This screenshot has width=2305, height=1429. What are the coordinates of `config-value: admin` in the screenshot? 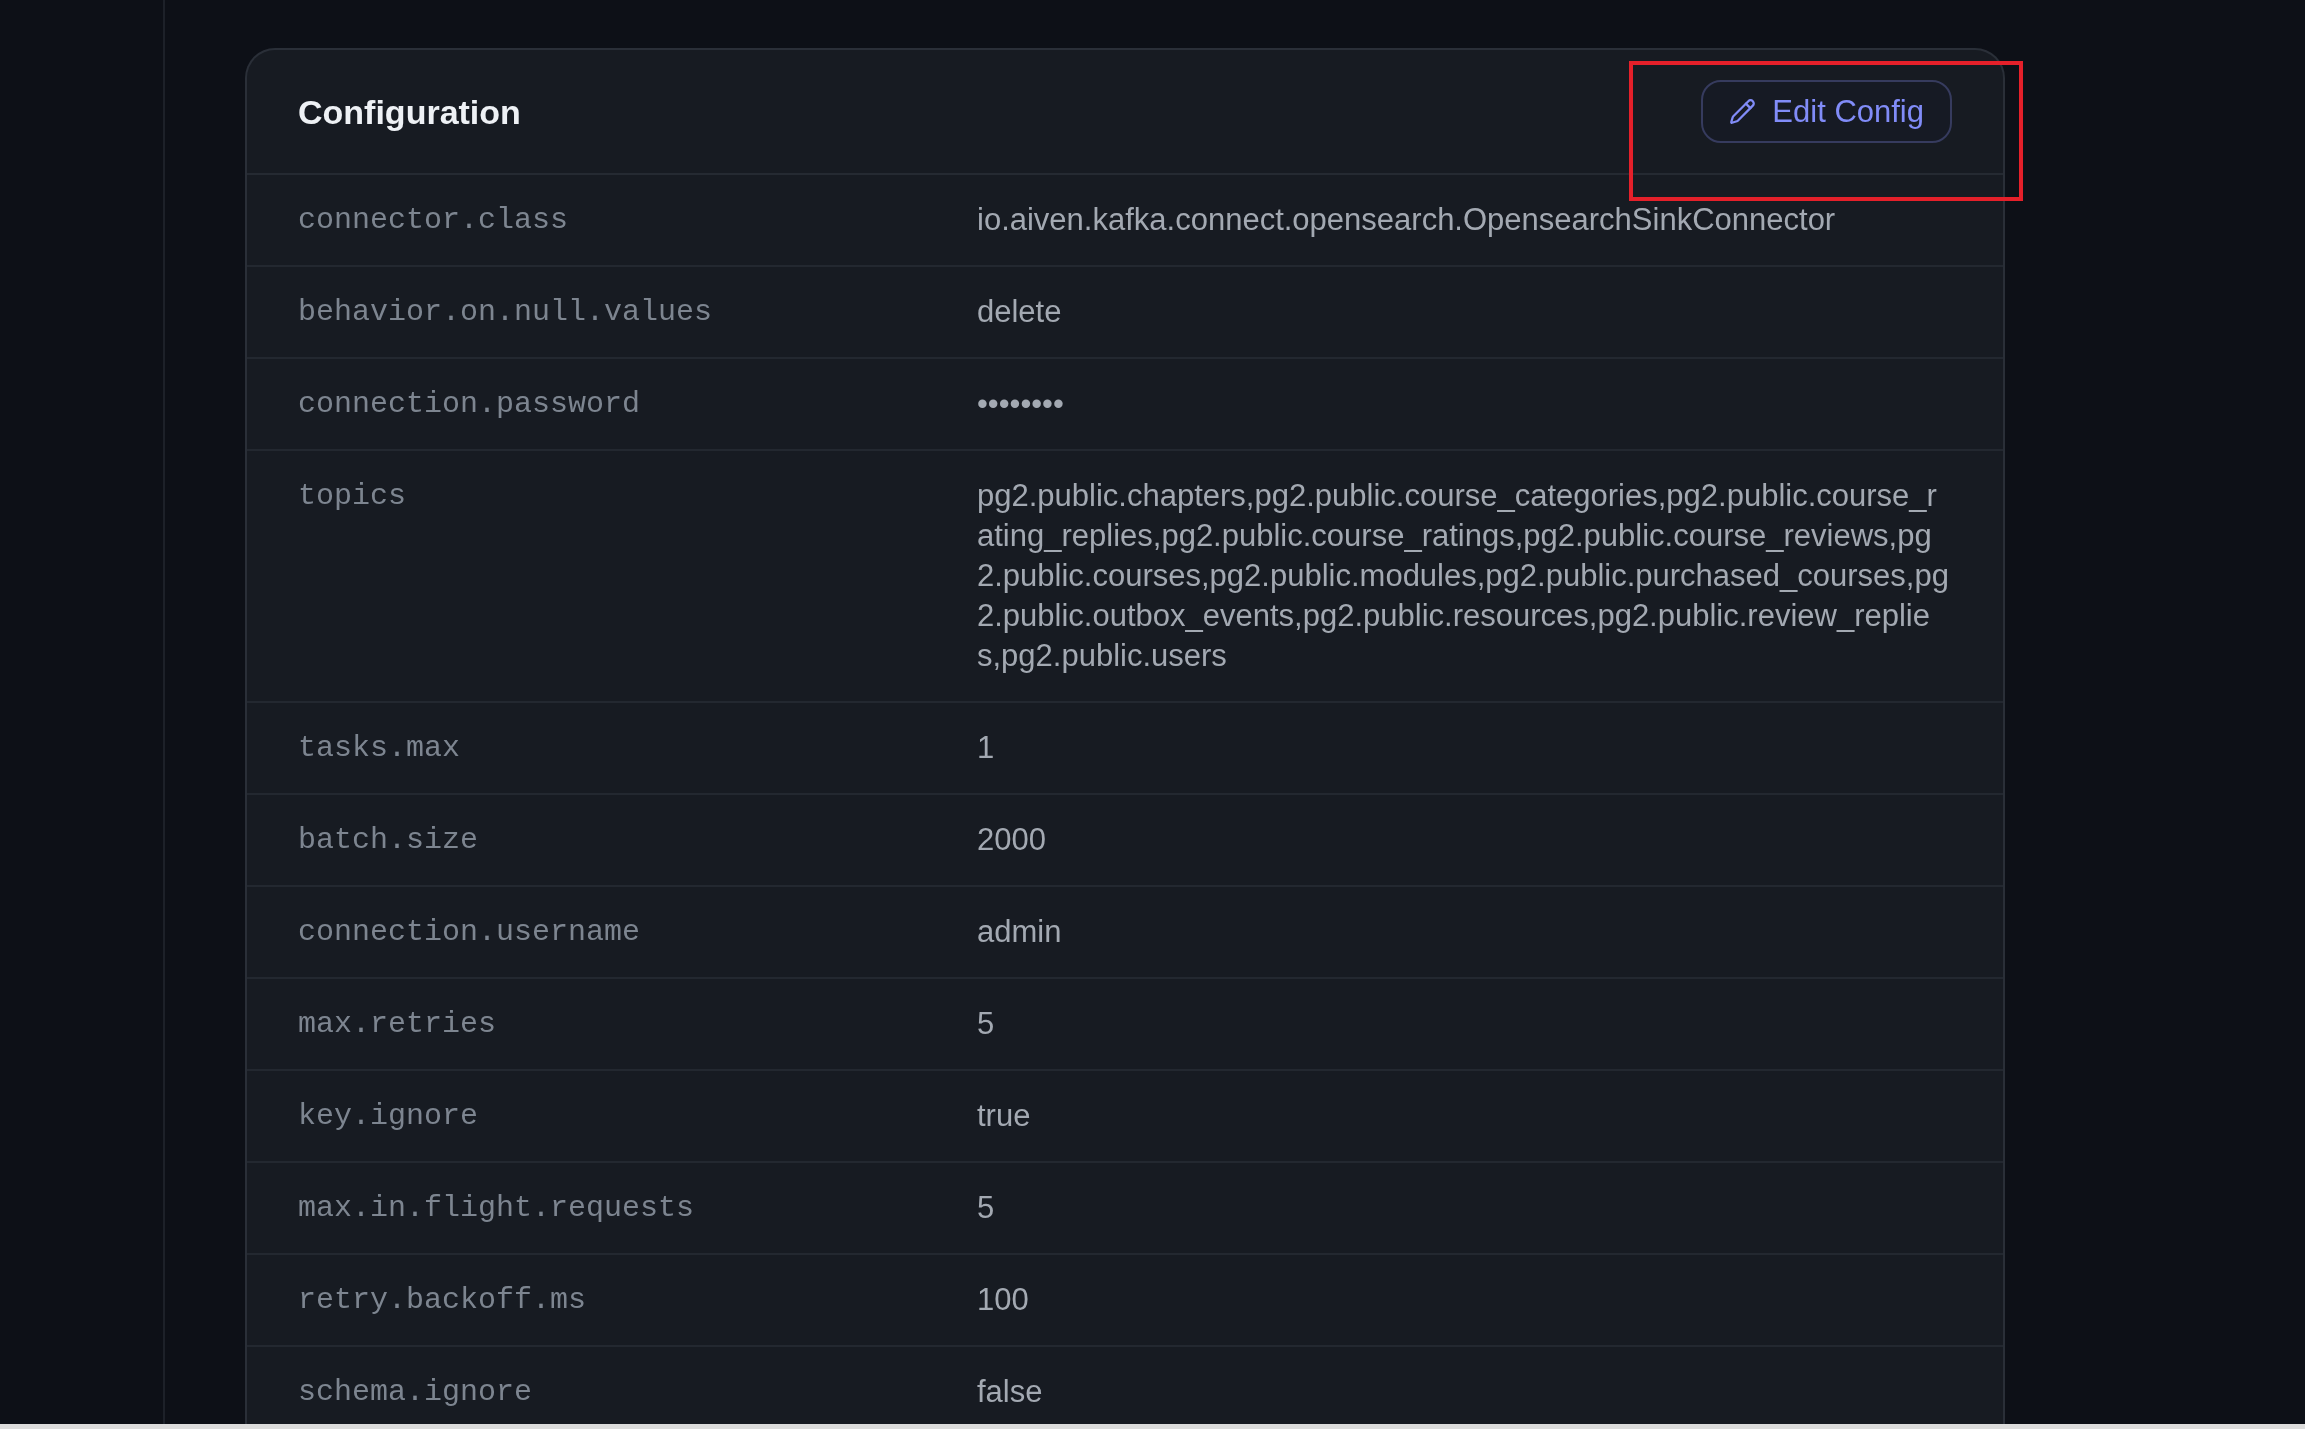 It's located at (1020, 932).